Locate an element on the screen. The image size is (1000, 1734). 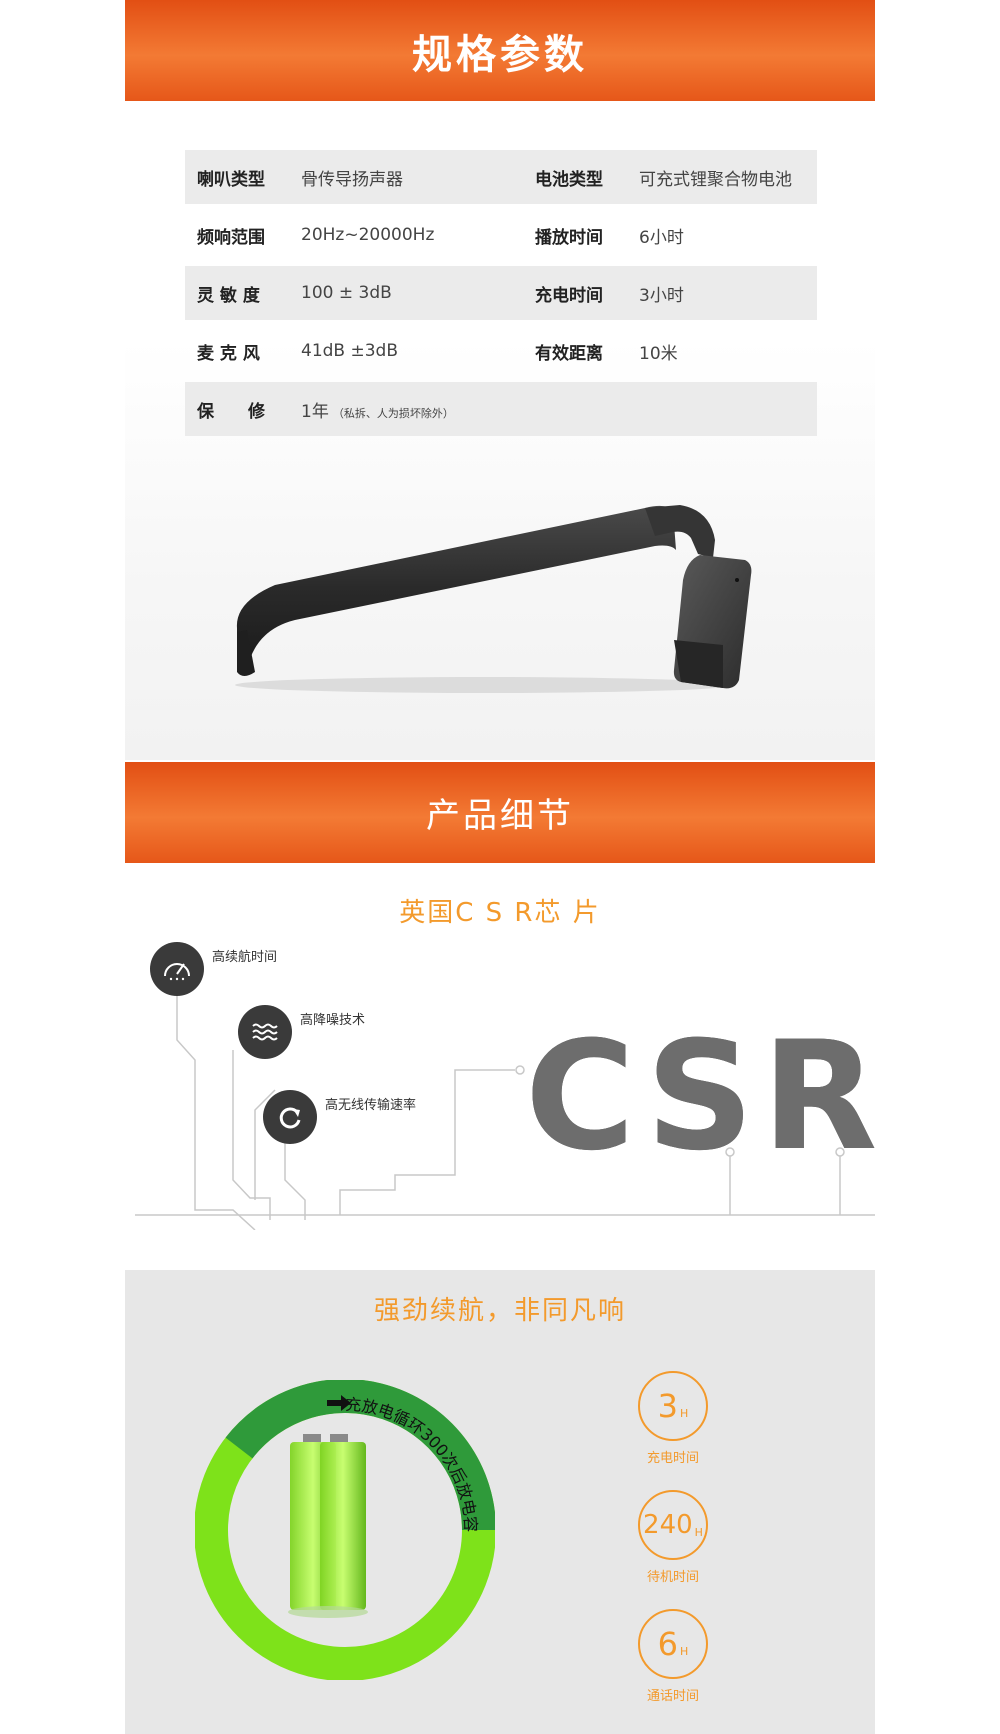
spec-key: 灵 敏 度 is located at coordinates (228, 295).